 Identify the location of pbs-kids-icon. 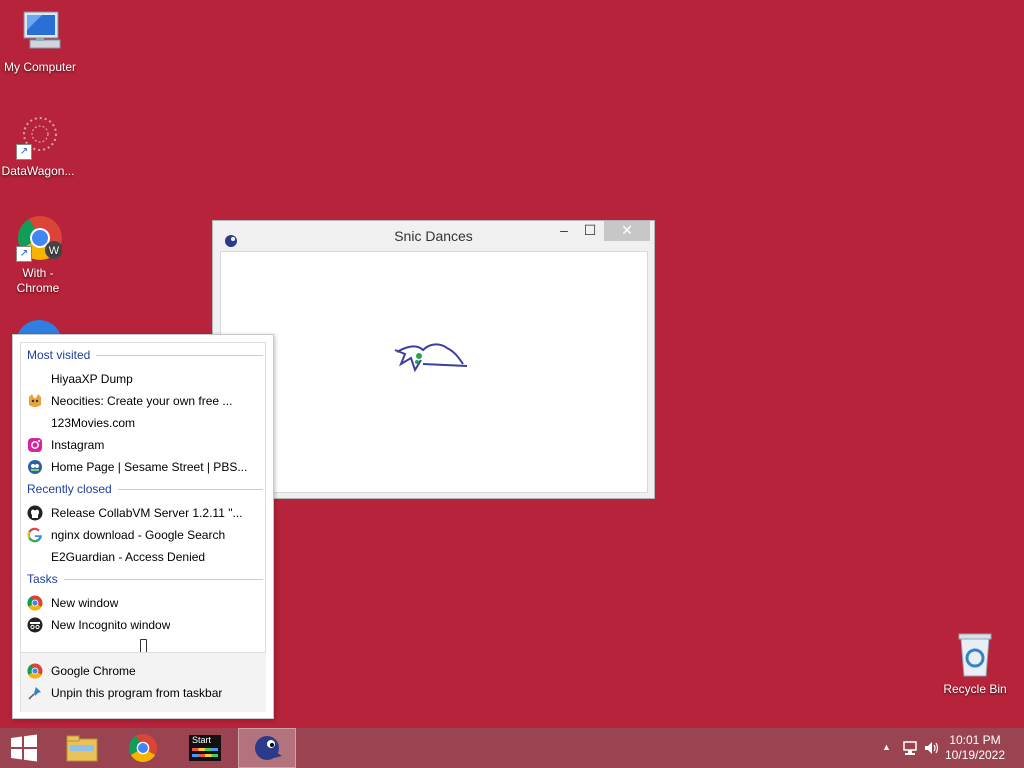
(35, 467).